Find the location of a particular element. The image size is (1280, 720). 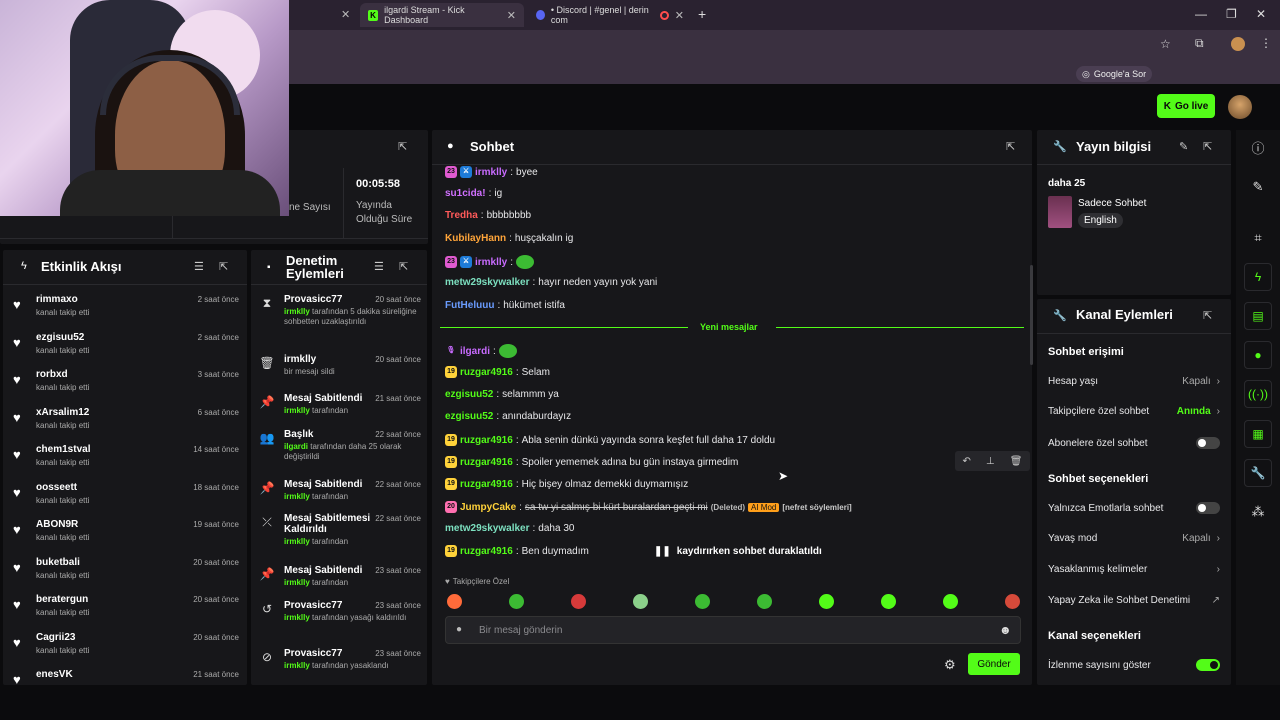

list-item: ♥ Cagrii23 kanalı takip etti 20 saat önce is located at coordinates (126, 650).